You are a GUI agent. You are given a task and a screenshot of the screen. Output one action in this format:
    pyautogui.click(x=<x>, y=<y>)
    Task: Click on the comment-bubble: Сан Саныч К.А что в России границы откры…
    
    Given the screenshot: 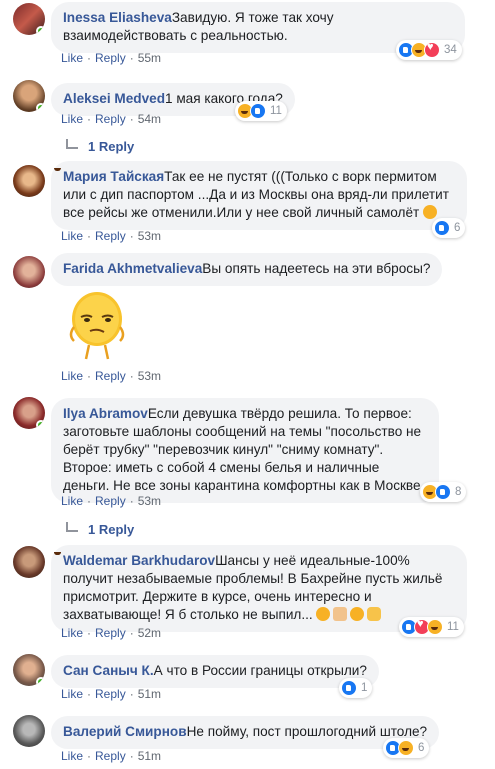 What is the action you would take?
    pyautogui.click(x=215, y=671)
    